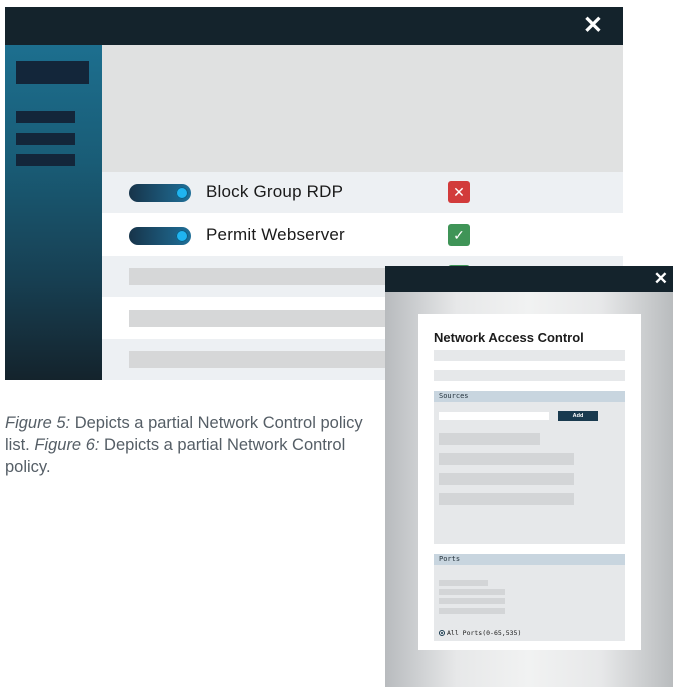  What do you see at coordinates (494, 416) in the screenshot?
I see `source-input` at bounding box center [494, 416].